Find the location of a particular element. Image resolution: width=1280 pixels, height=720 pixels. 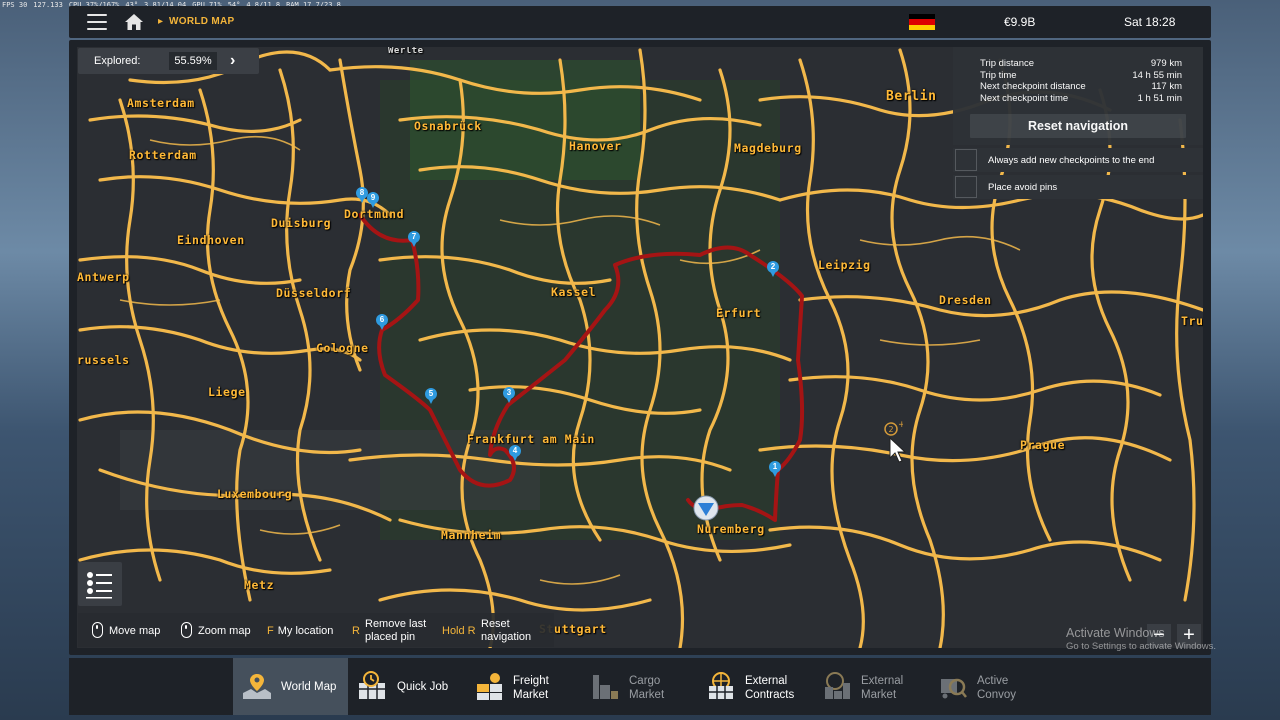

explored-value: 55.59% is located at coordinates (193, 61).